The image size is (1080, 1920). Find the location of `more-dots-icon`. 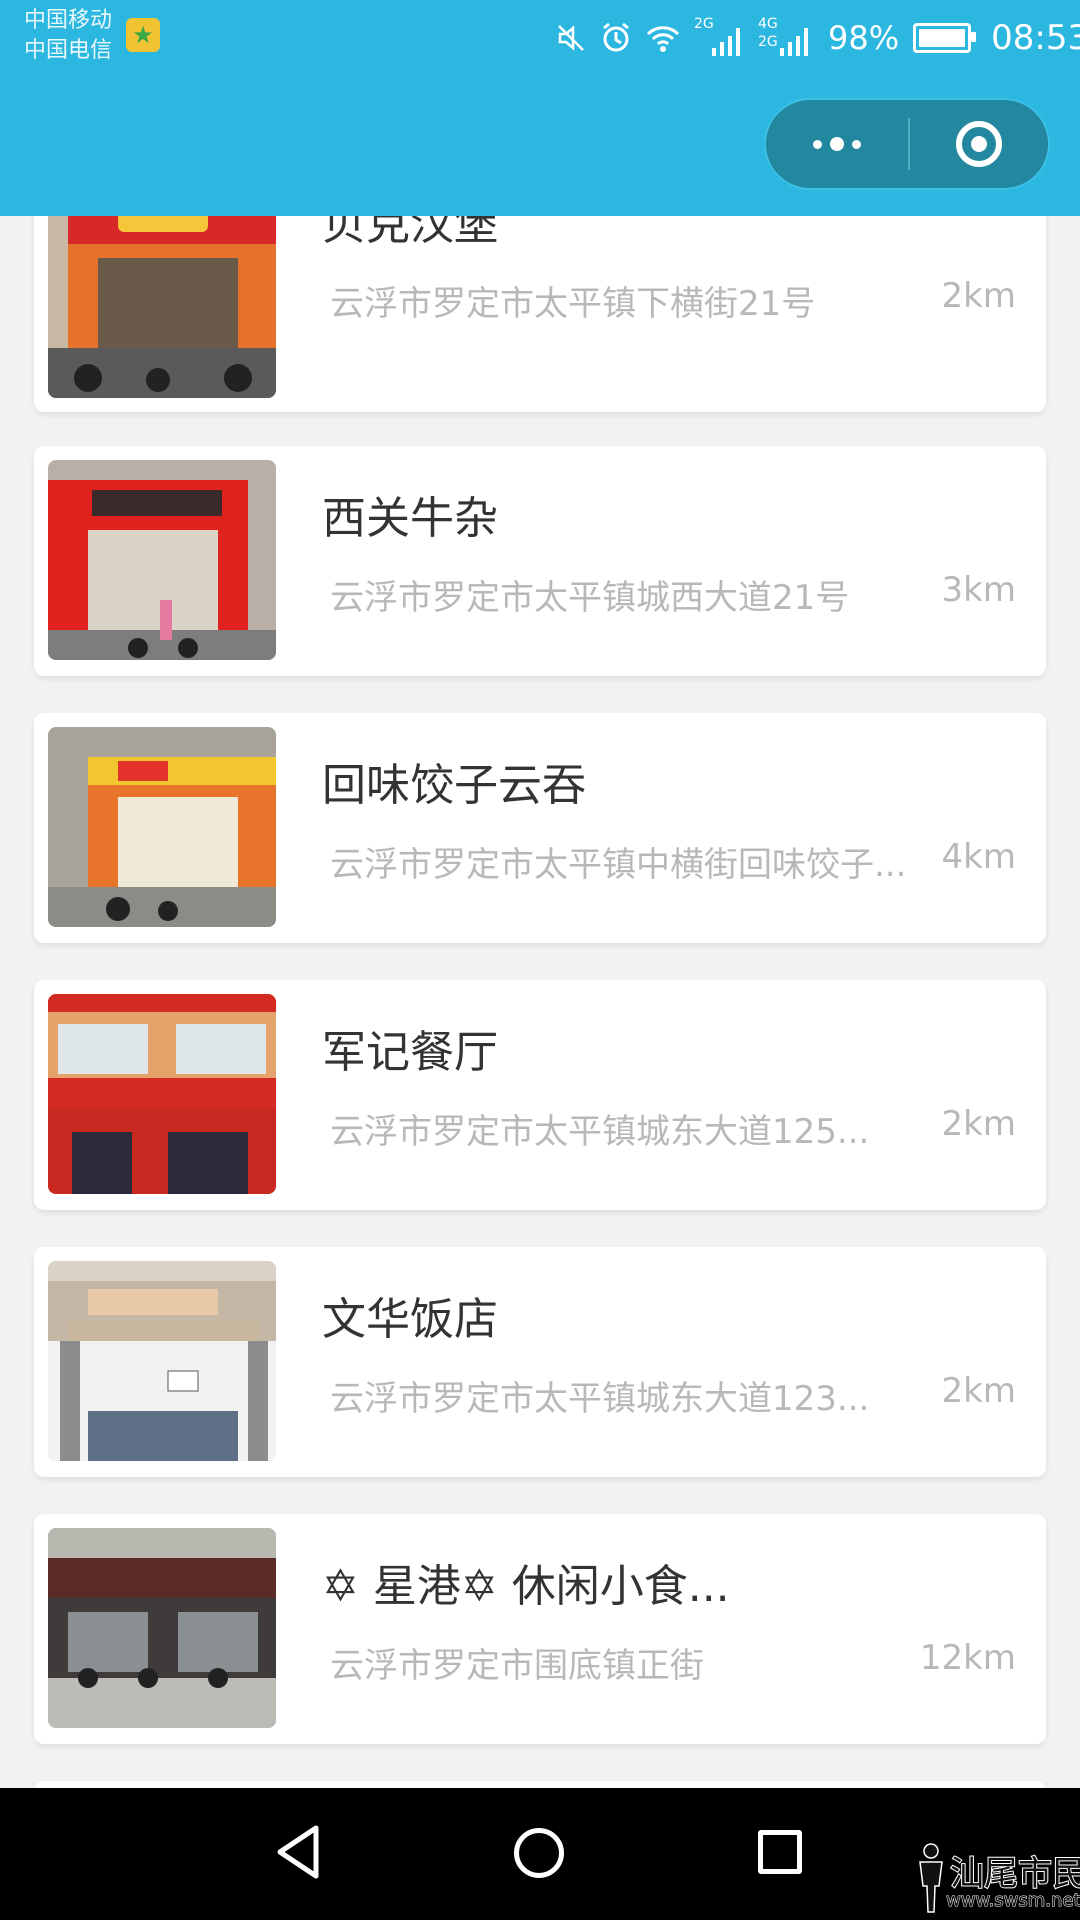

more-dots-icon is located at coordinates (817, 144).